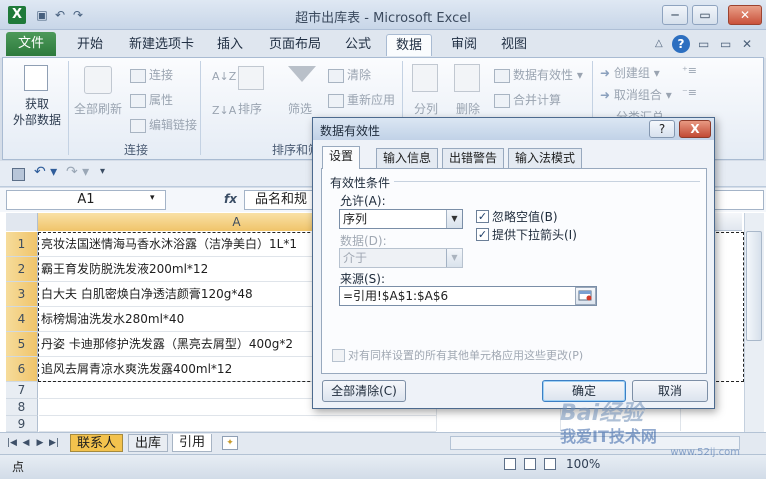 This screenshot has width=766, height=479. What do you see at coordinates (543, 75) in the screenshot?
I see `data-validation-label: 数据有效性` at bounding box center [543, 75].